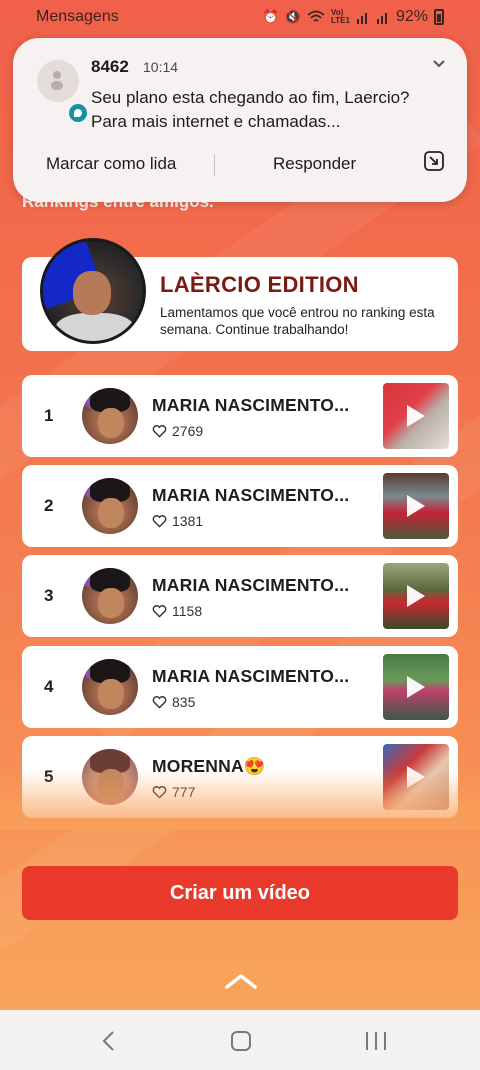  What do you see at coordinates (78, 113) in the screenshot?
I see `messages-app-badge-icon` at bounding box center [78, 113].